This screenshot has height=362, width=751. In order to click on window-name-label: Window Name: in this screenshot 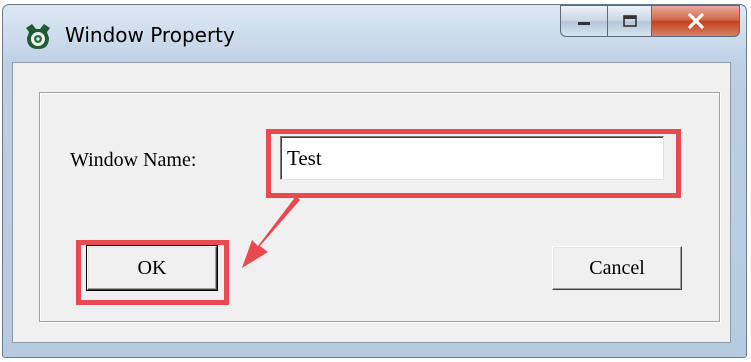, I will do `click(133, 160)`.